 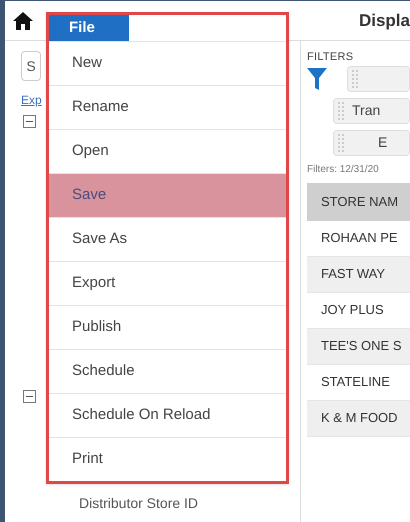 I want to click on menu-item: Open, so click(x=167, y=151).